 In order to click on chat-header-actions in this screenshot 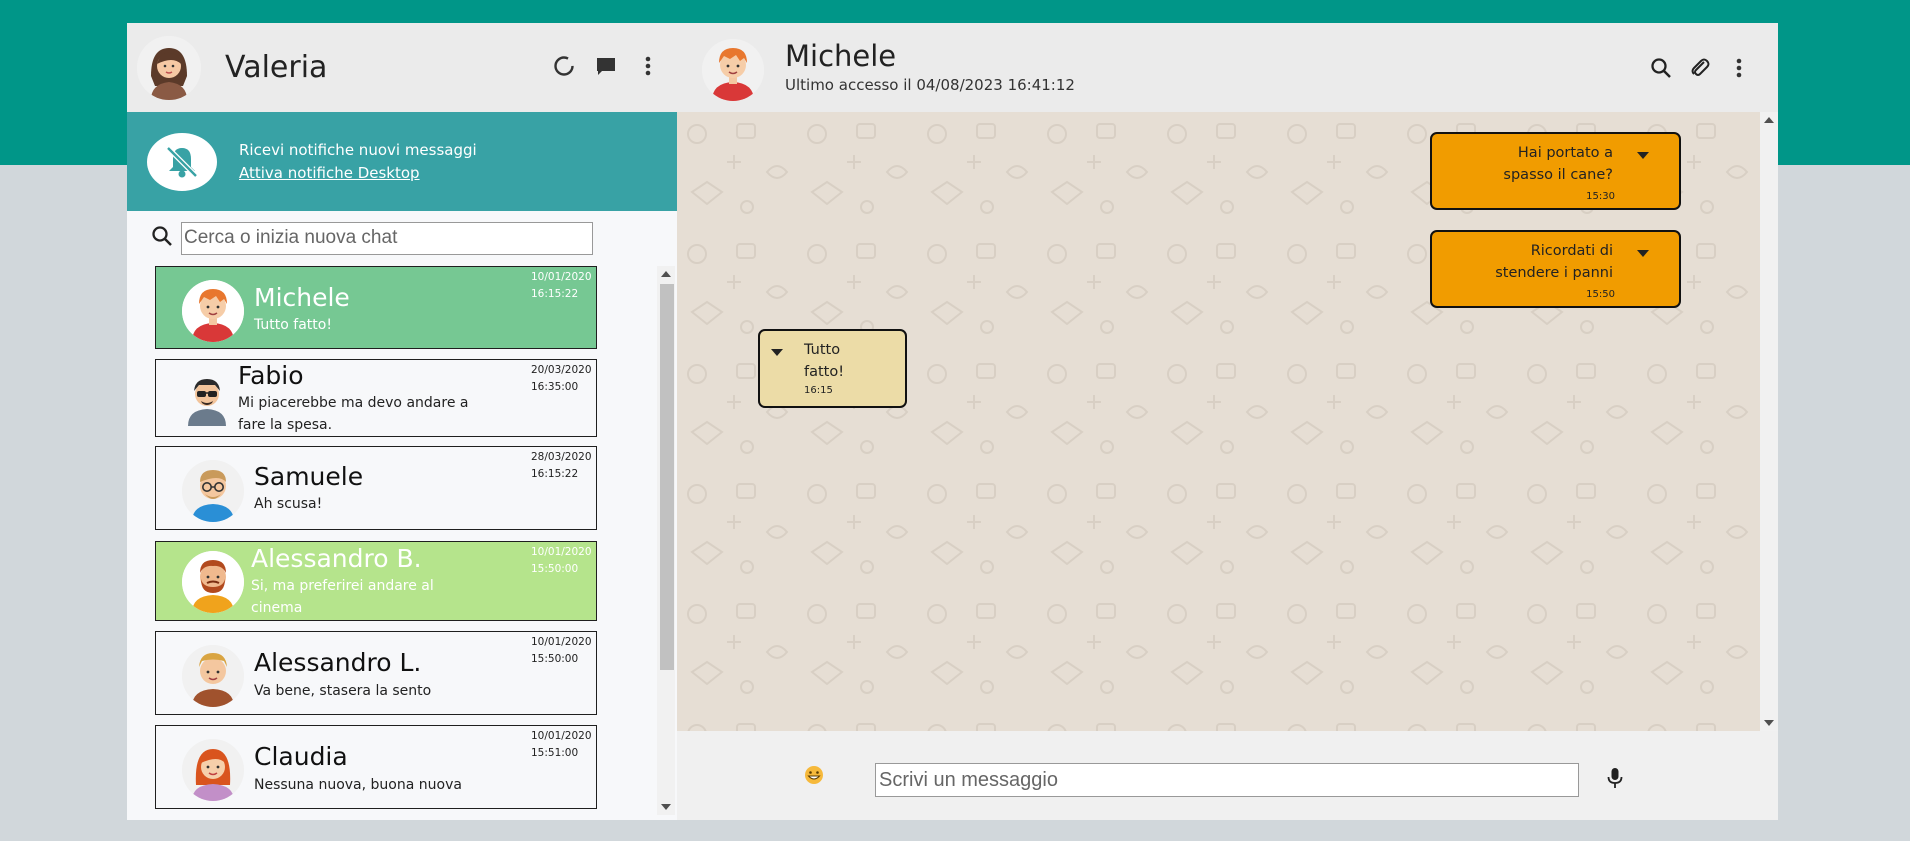, I will do `click(1700, 68)`.